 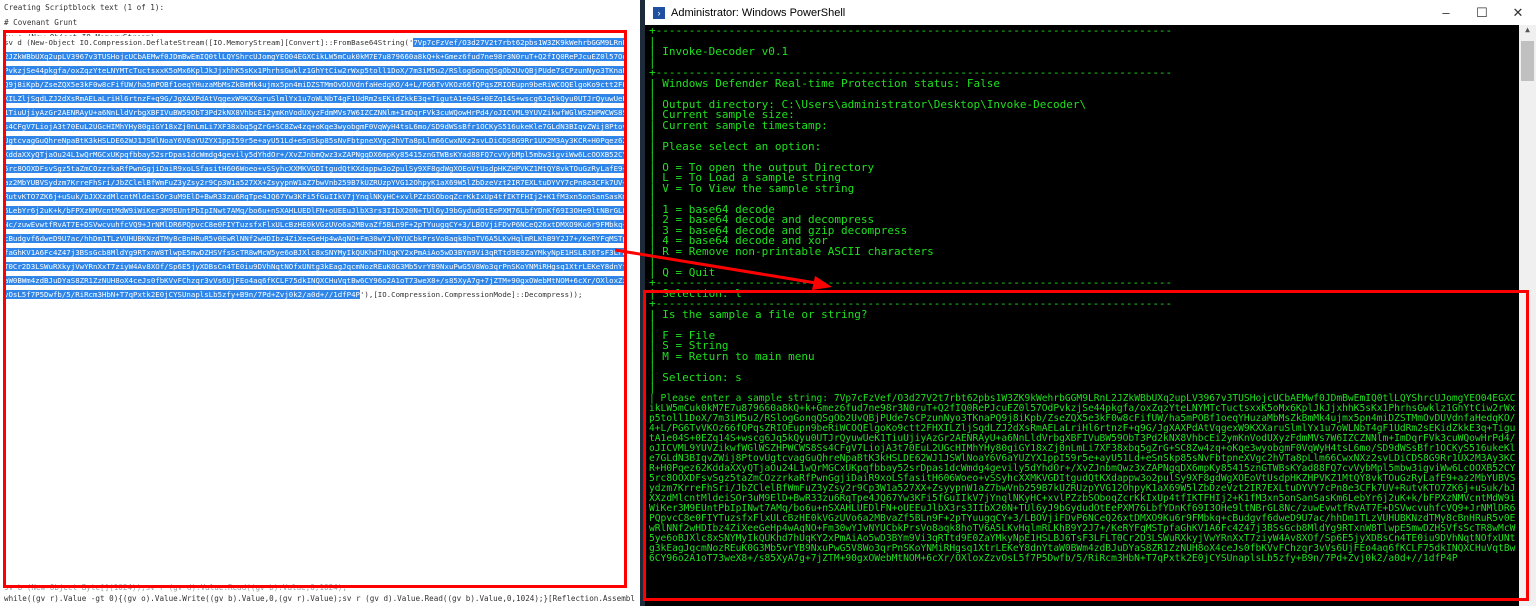 I want to click on annotation-arrow, so click(x=723, y=269).